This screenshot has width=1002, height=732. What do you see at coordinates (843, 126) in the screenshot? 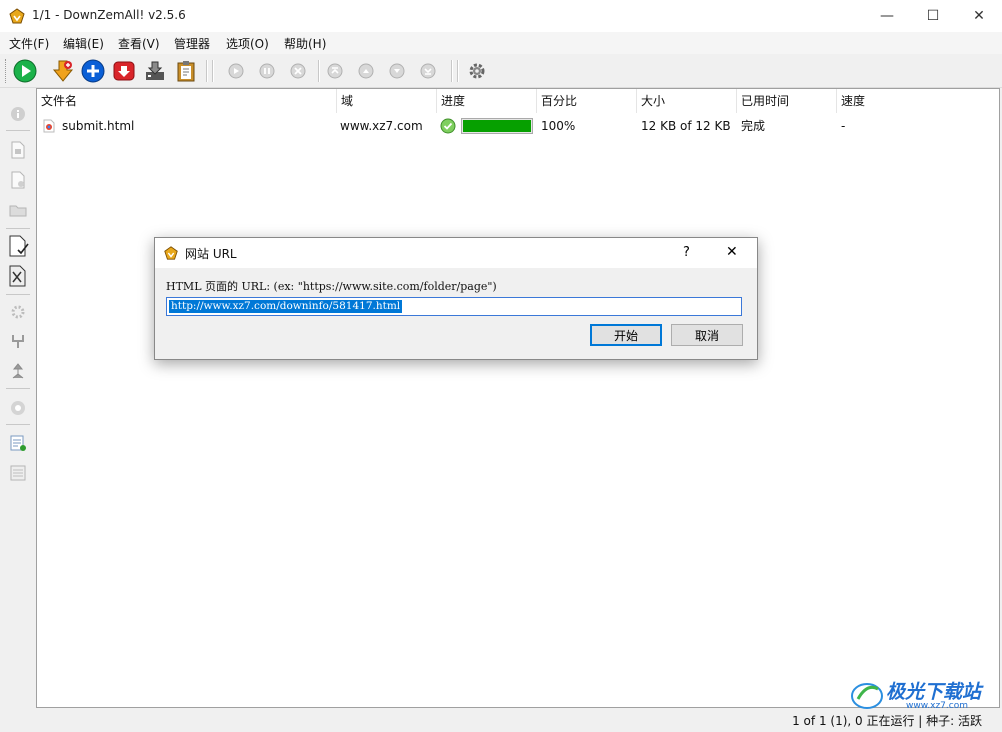
I see `row-speed: -` at bounding box center [843, 126].